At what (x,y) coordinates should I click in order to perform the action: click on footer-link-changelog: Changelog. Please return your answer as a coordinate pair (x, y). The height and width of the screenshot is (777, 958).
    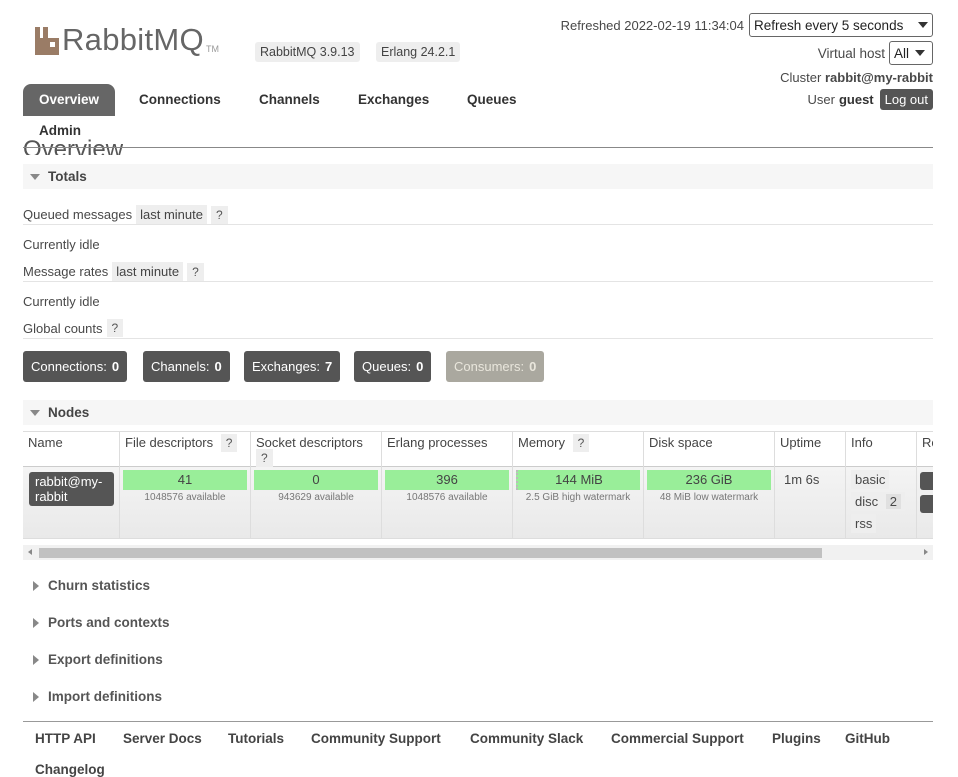
    Looking at the image, I should click on (70, 769).